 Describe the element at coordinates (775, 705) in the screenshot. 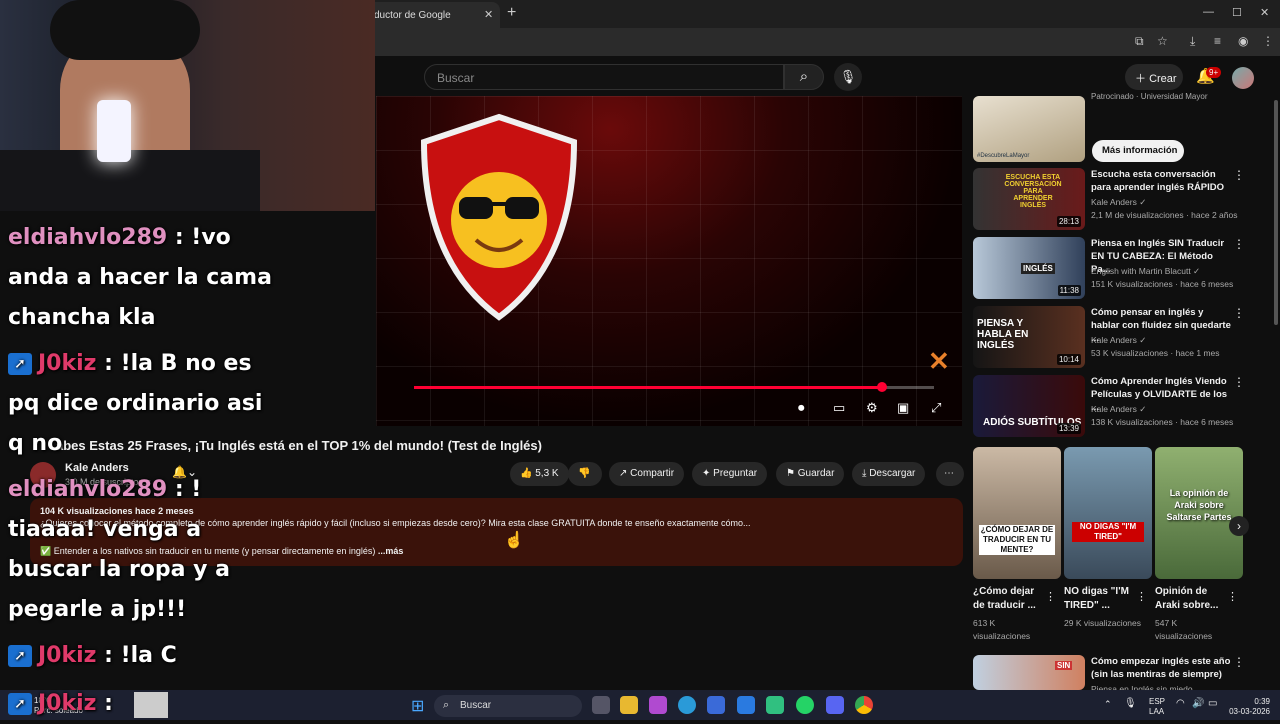

I see `app-icon` at that location.